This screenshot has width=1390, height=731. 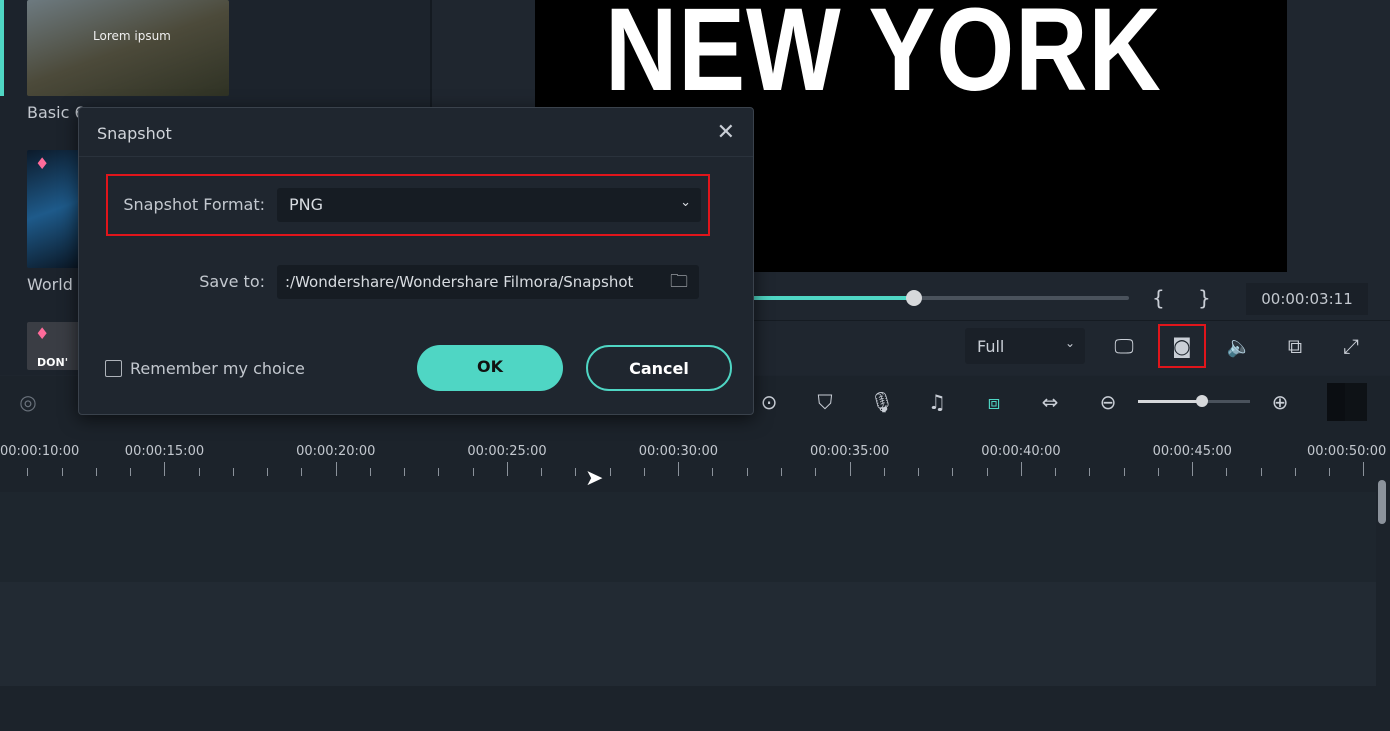 What do you see at coordinates (1170, 401) in the screenshot?
I see `zoom-level-fill` at bounding box center [1170, 401].